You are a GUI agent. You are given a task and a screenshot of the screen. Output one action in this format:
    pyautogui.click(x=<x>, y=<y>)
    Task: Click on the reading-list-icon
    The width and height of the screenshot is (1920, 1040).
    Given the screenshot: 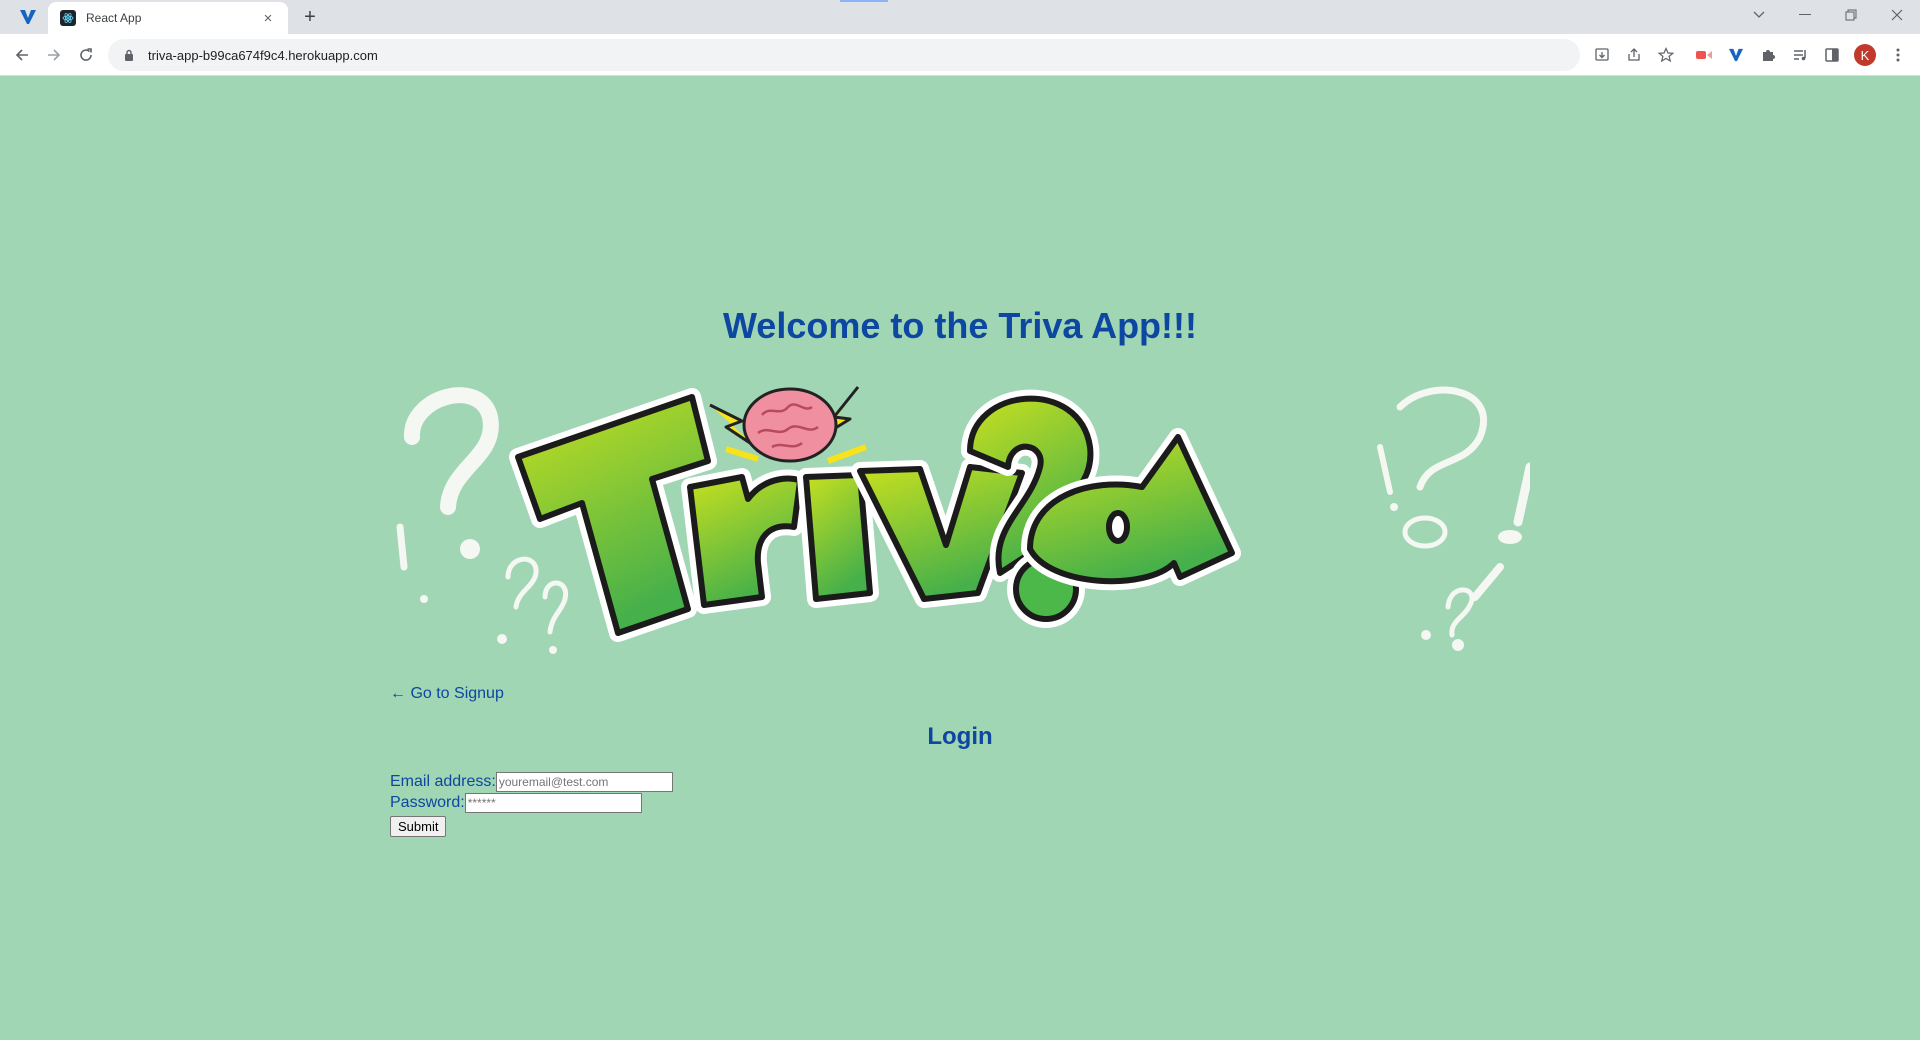 What is the action you would take?
    pyautogui.click(x=1800, y=55)
    